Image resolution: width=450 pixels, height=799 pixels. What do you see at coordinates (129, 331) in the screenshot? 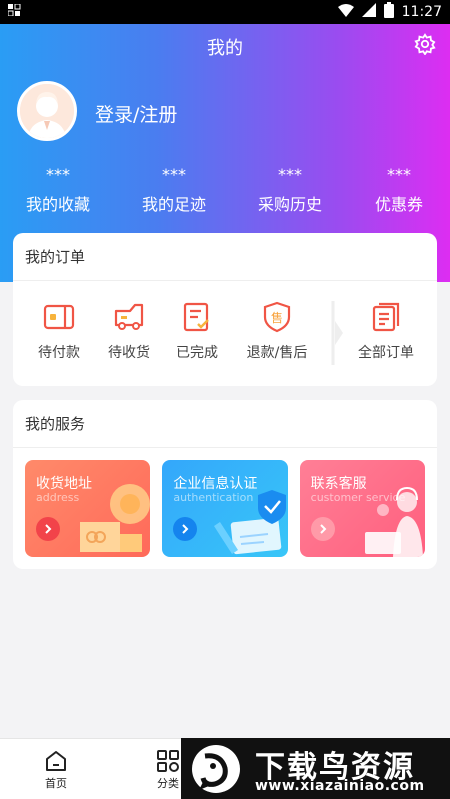
I see `order-pending-receipt: 待收货` at bounding box center [129, 331].